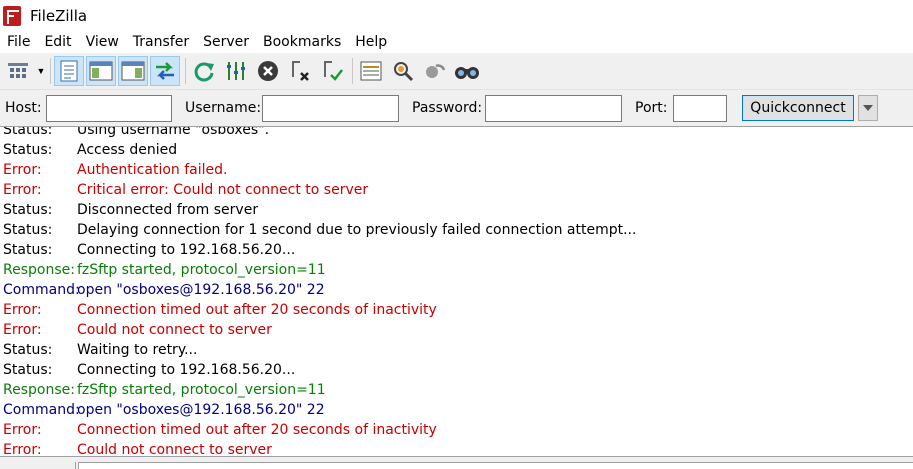 The image size is (913, 469). What do you see at coordinates (226, 42) in the screenshot?
I see `menu-server: Server` at bounding box center [226, 42].